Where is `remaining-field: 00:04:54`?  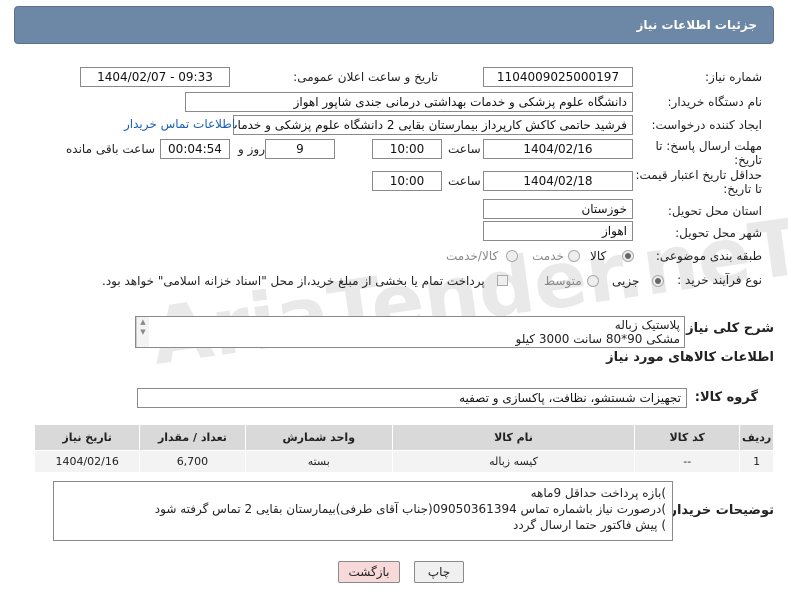
remaining-field: 00:04:54 is located at coordinates (195, 149).